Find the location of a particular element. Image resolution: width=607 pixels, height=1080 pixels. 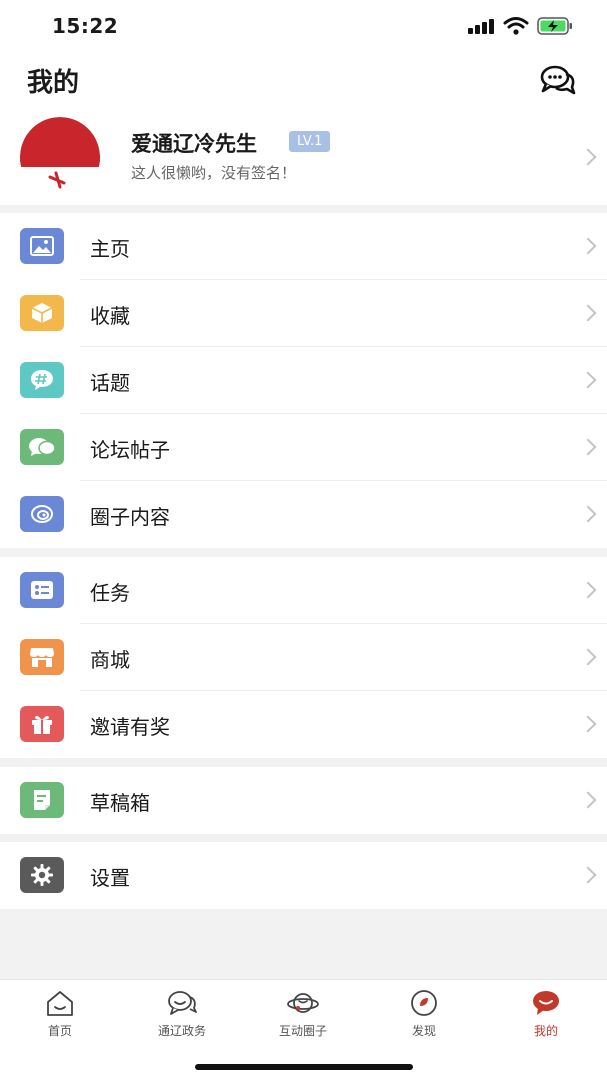

menu-item-favorites: 收藏 is located at coordinates (303, 313).